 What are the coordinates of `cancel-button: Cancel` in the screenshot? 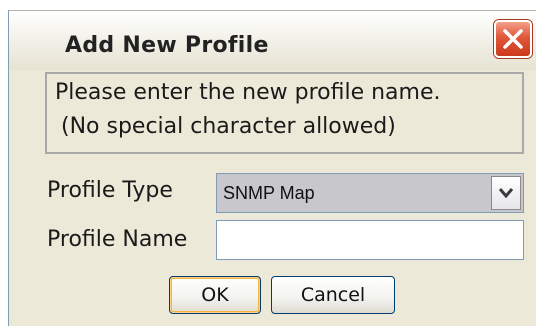 It's located at (333, 295).